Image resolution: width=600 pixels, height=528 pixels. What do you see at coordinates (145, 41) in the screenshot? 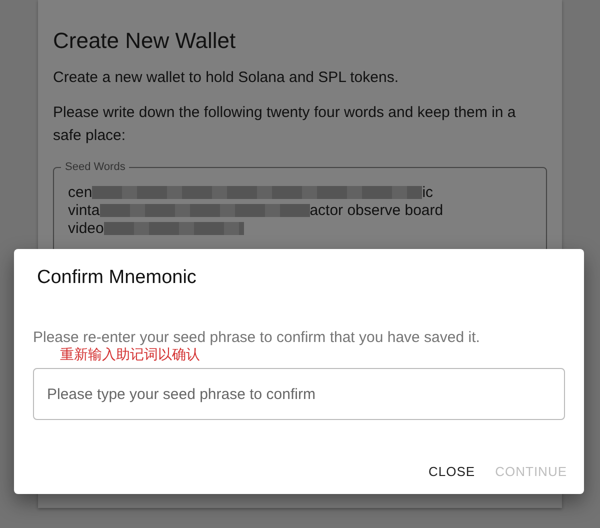
I see `page-title: Create New Wallet` at bounding box center [145, 41].